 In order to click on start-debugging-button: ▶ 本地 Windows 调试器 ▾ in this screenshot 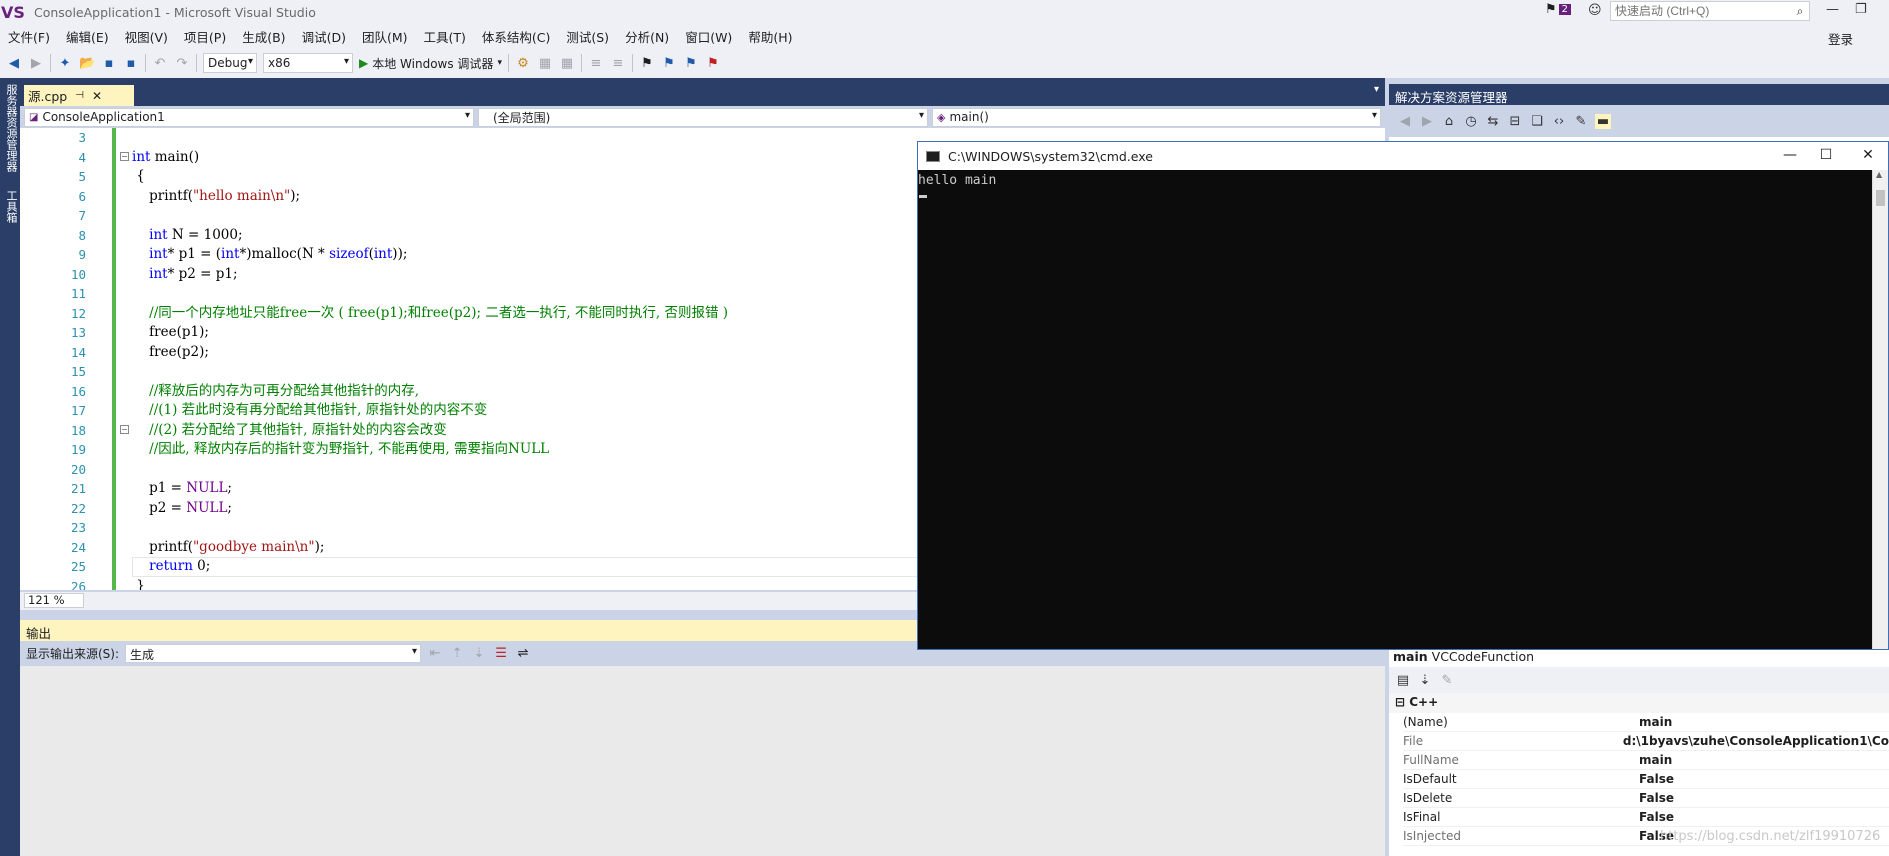, I will do `click(430, 63)`.